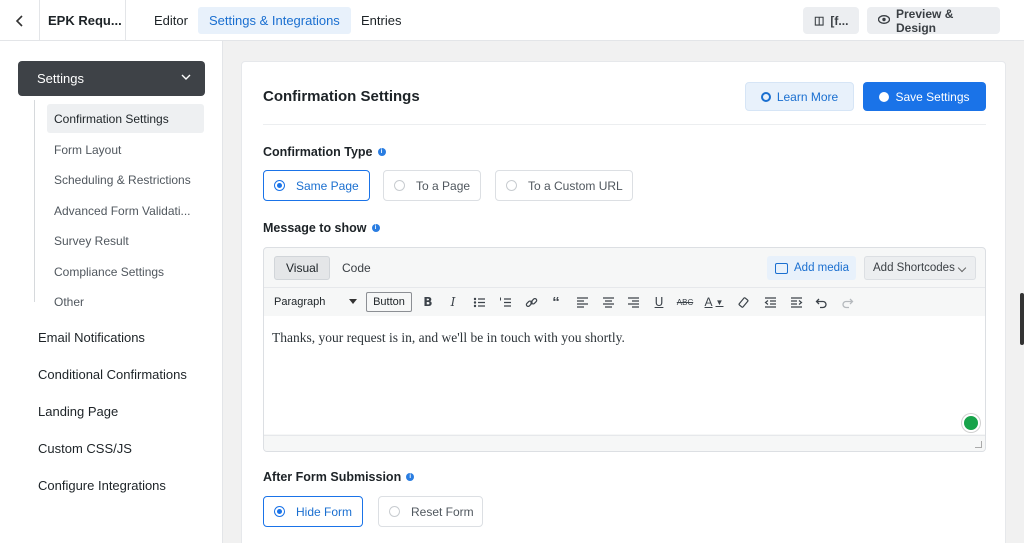 This screenshot has width=1024, height=543. Describe the element at coordinates (341, 96) in the screenshot. I see `page-title: Confirmation Settings` at that location.